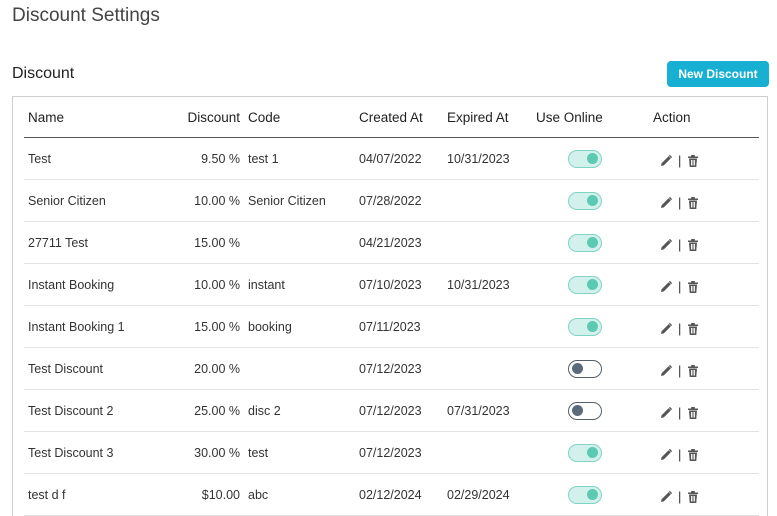  What do you see at coordinates (205, 117) in the screenshot?
I see `header-discount: Discount` at bounding box center [205, 117].